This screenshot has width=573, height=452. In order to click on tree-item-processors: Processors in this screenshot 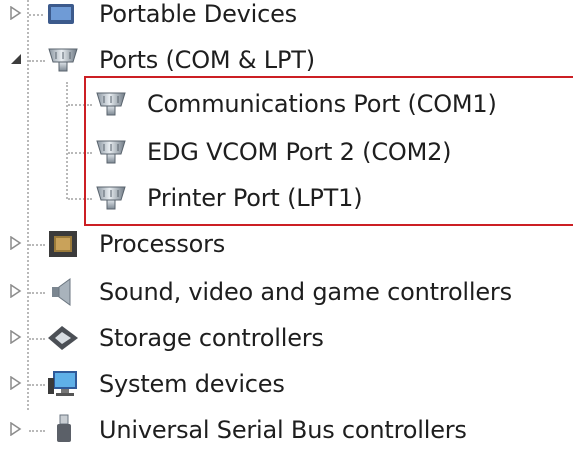, I will do `click(286, 244)`.